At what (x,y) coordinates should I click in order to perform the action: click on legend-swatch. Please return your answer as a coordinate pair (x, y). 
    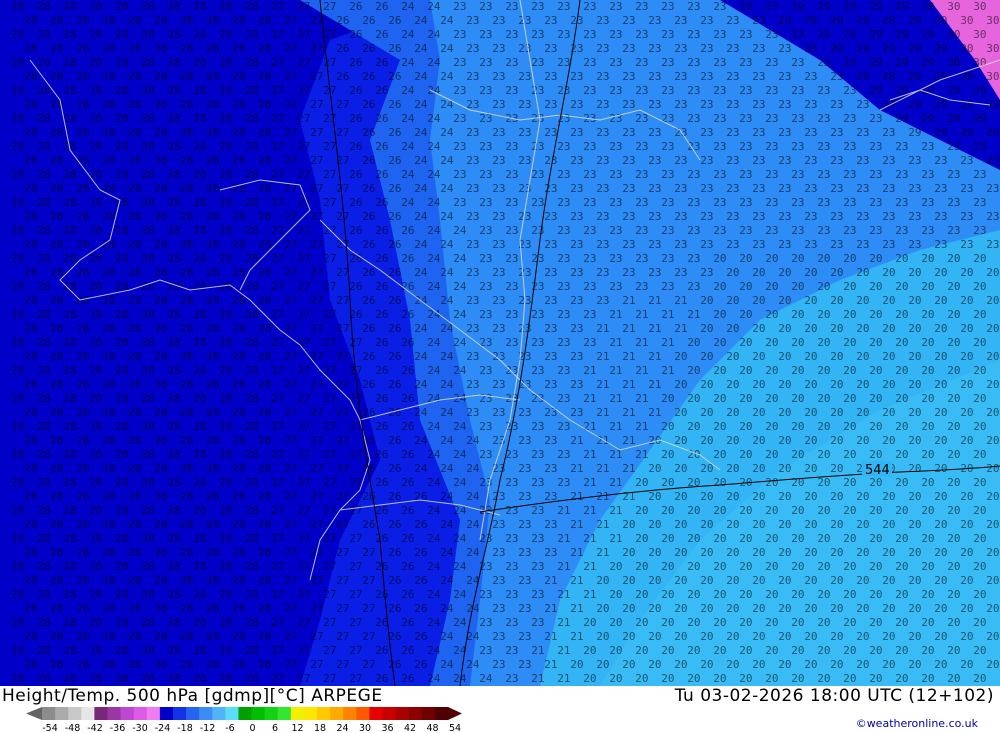
    Looking at the image, I should click on (153, 713).